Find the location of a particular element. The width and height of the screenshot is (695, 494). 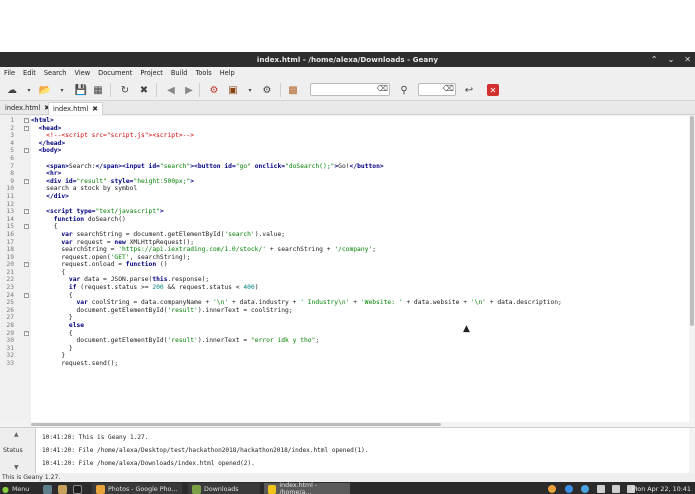

toolbar-separator is located at coordinates (156, 90).